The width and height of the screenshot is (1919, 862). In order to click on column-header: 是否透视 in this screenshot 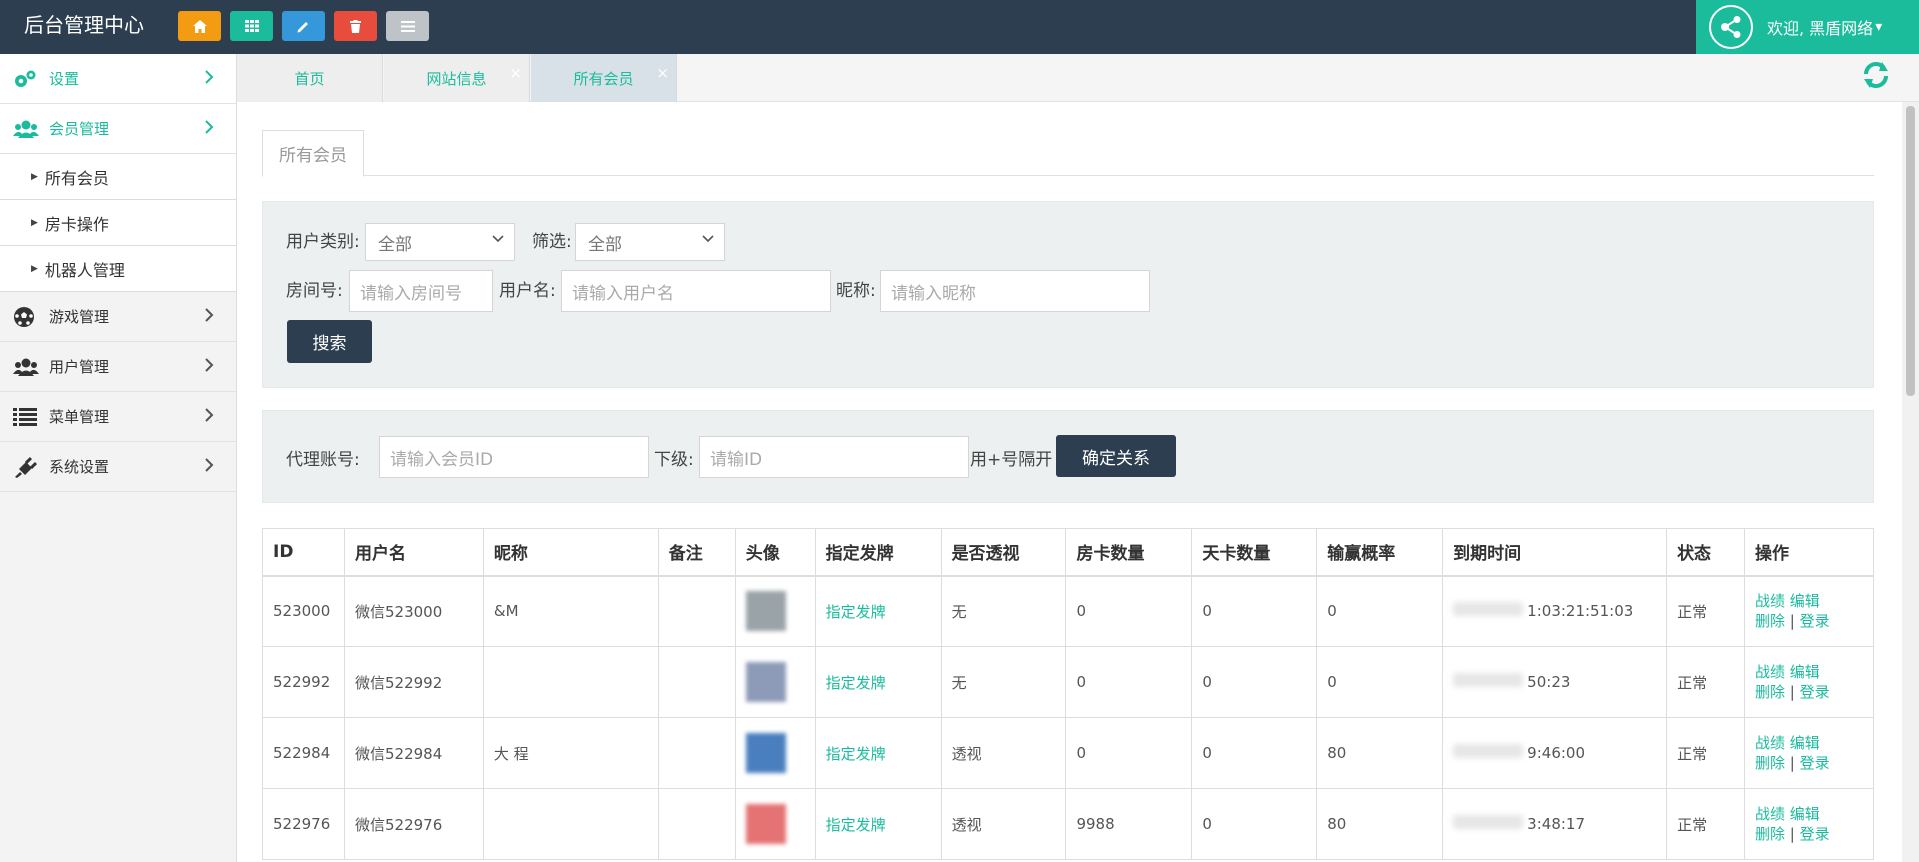, I will do `click(1003, 552)`.